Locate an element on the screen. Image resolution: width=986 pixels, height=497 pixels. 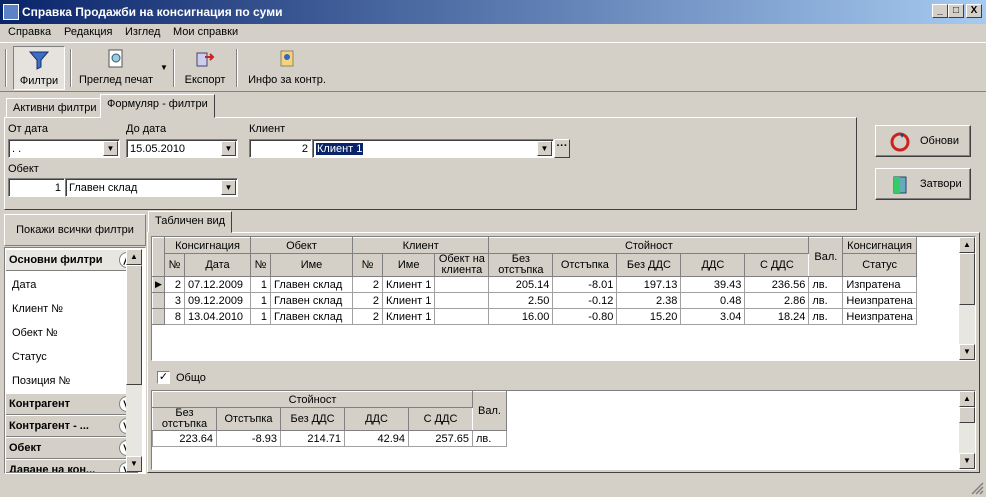
col-date: Дата is located at coordinates (217, 265).